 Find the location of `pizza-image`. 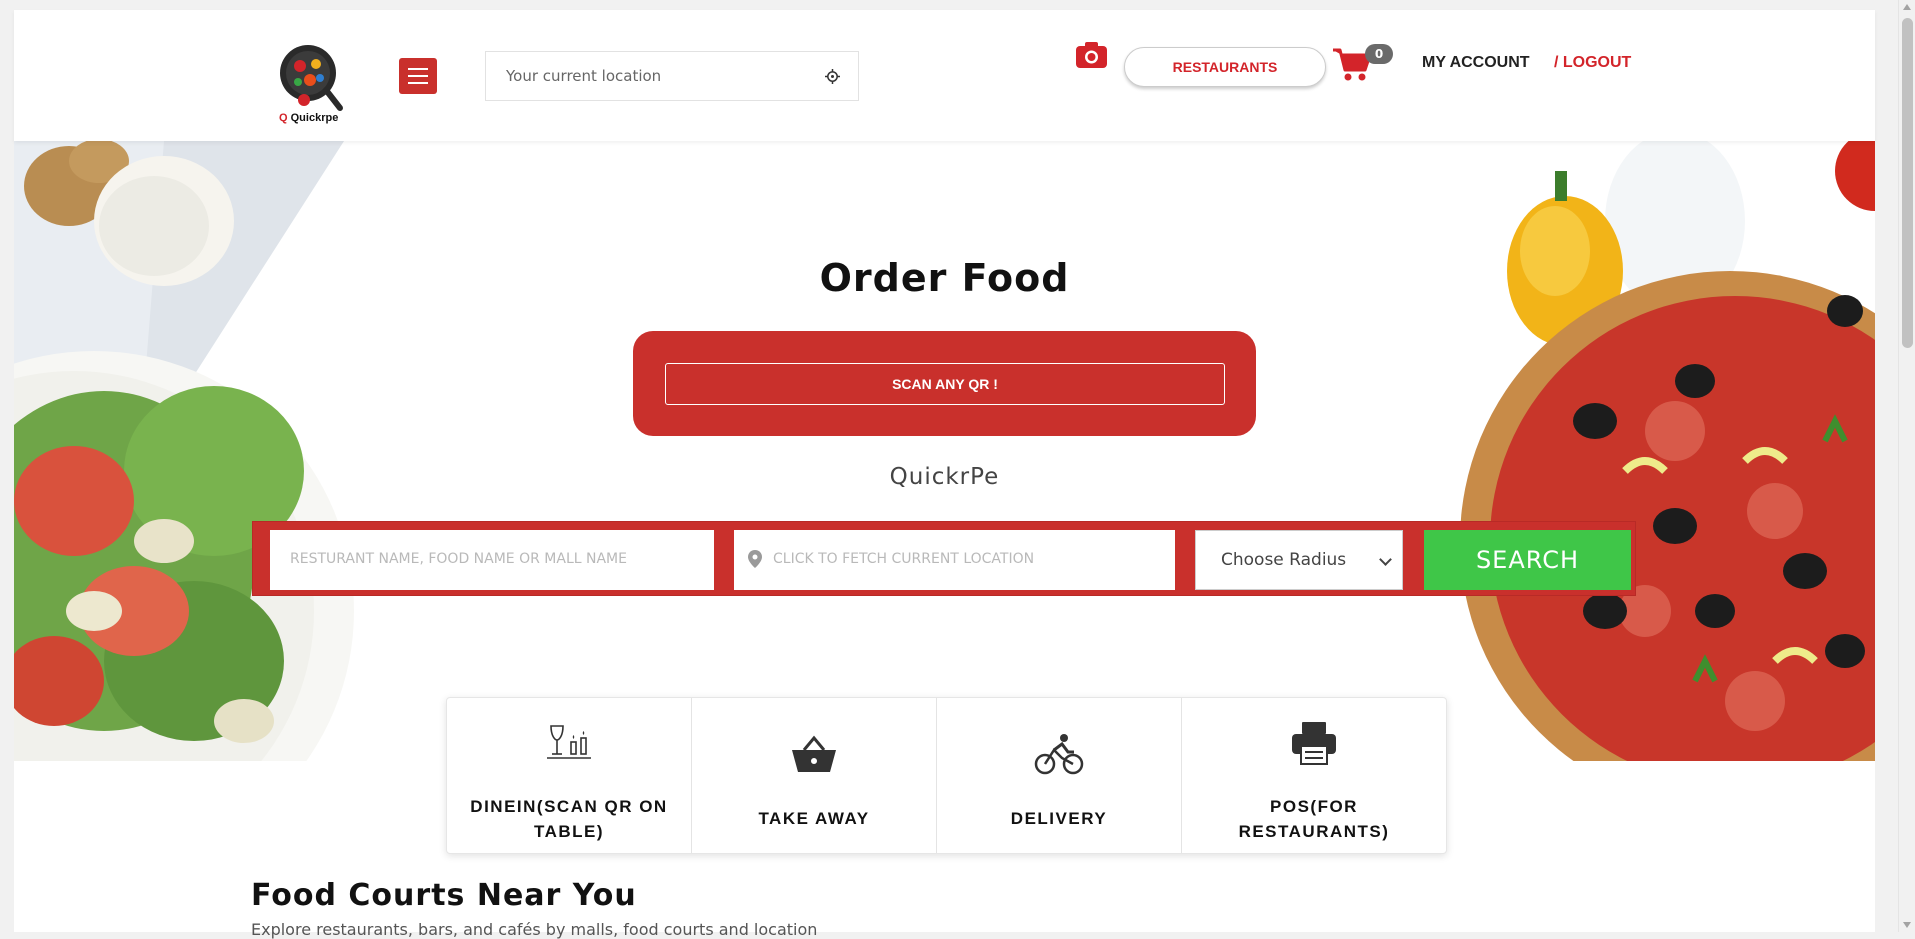

pizza-image is located at coordinates (1667, 451).